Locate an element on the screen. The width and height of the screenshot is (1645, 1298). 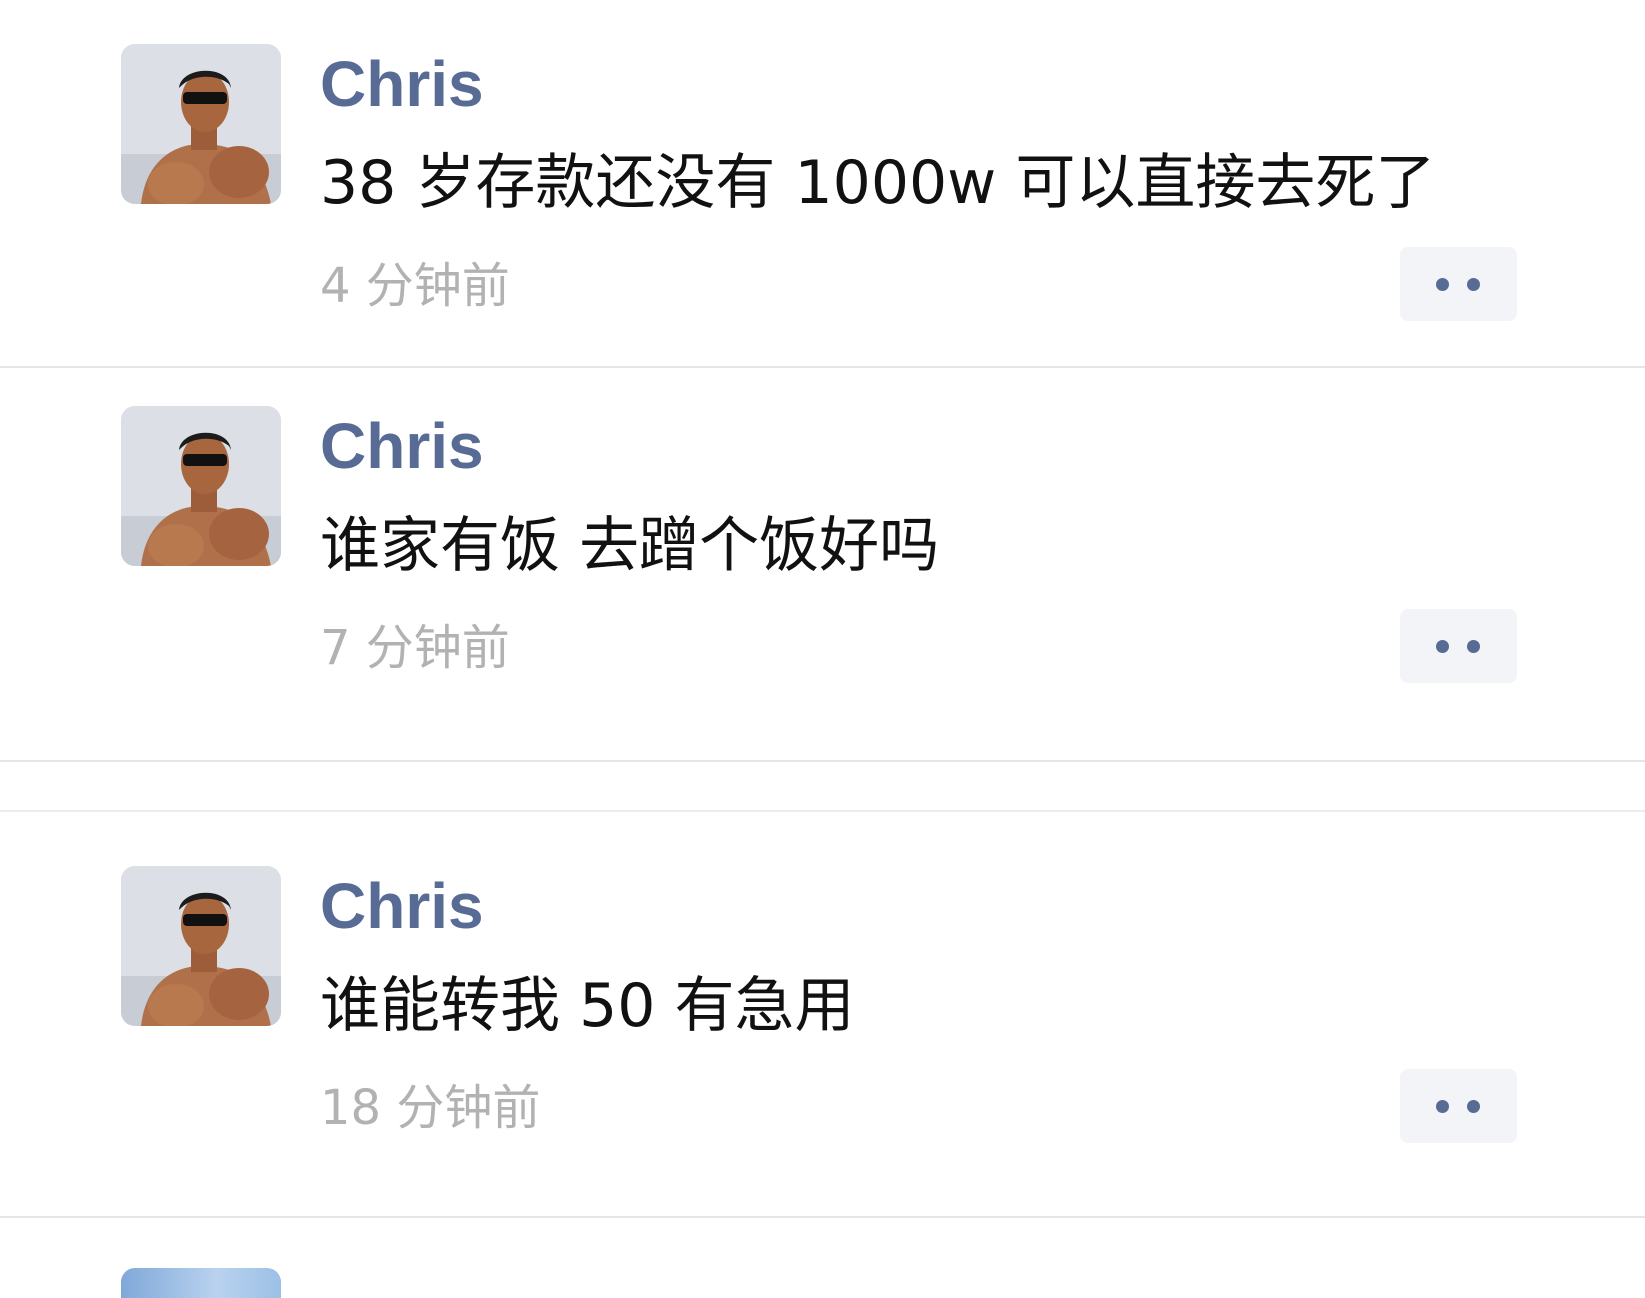
section-gap is located at coordinates (822, 786).